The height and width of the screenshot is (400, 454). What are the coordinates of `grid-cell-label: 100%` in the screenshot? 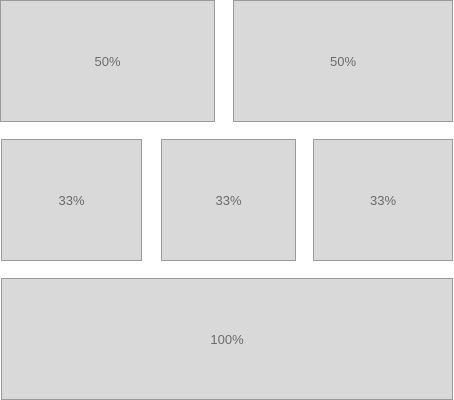 It's located at (227, 339).